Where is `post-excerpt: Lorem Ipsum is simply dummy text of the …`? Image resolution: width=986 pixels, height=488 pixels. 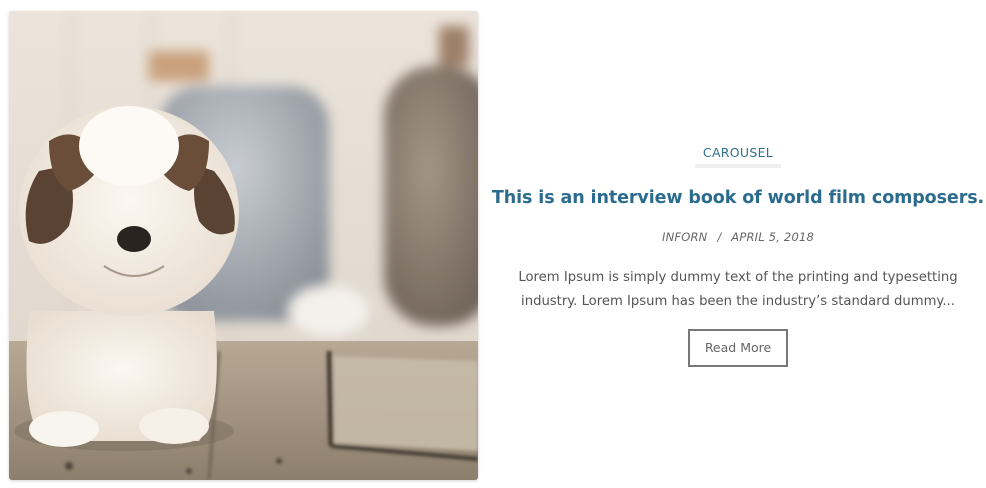 post-excerpt: Lorem Ipsum is simply dummy text of the … is located at coordinates (738, 290).